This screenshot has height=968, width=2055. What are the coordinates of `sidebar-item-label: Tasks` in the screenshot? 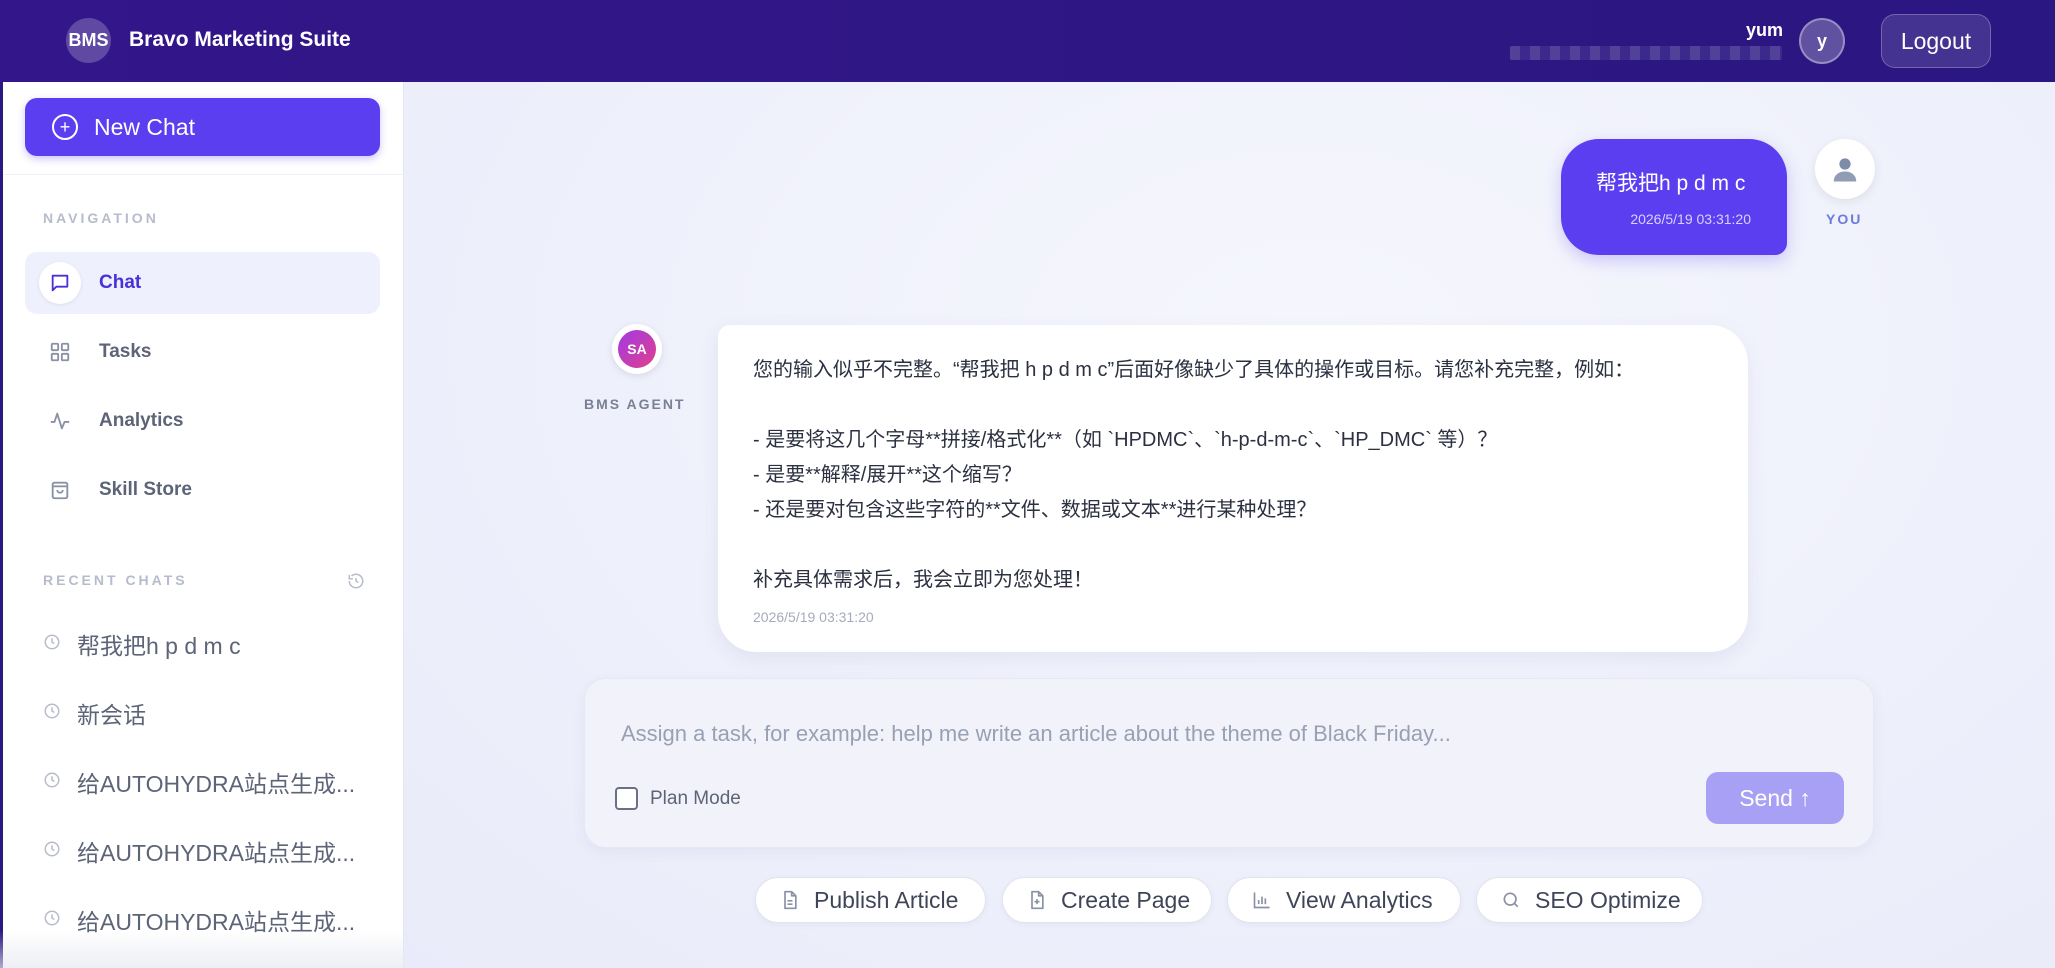 It's located at (125, 351).